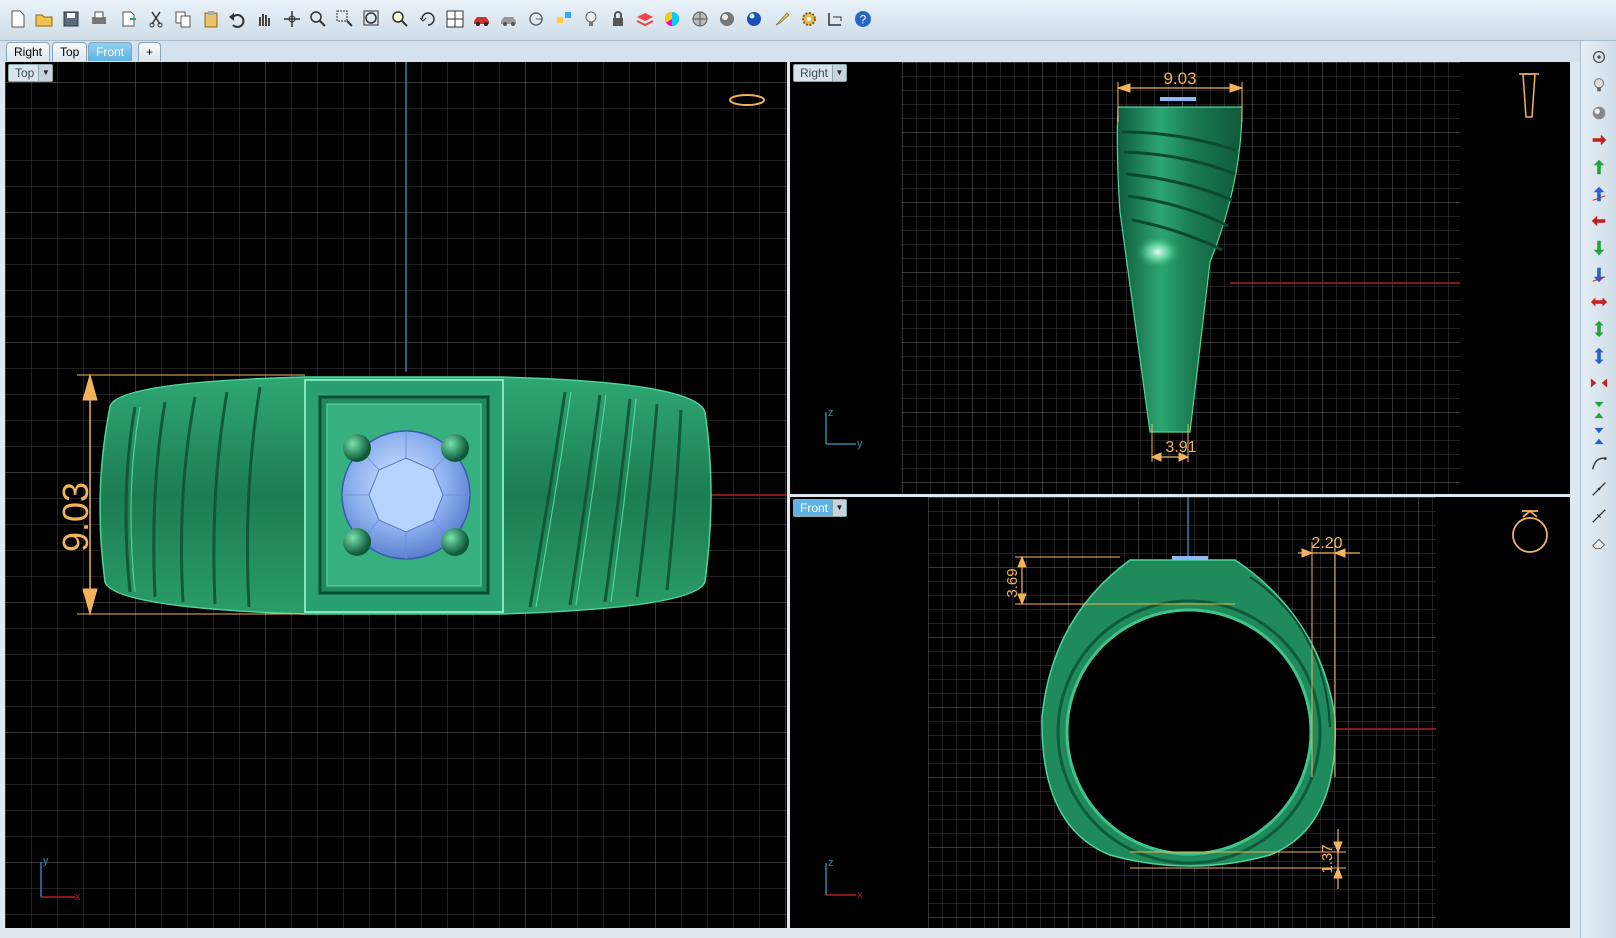  I want to click on viewport-layout-icon, so click(455, 19).